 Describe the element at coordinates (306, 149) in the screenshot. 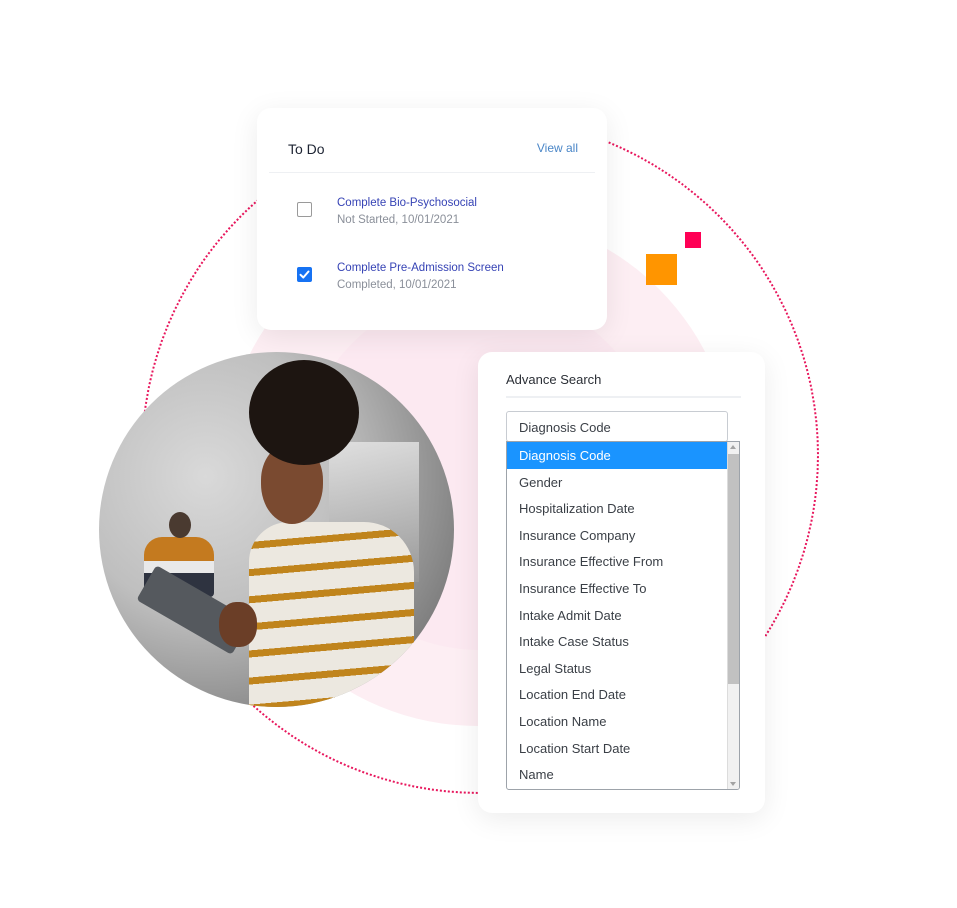

I see `todo-title: To Do` at that location.